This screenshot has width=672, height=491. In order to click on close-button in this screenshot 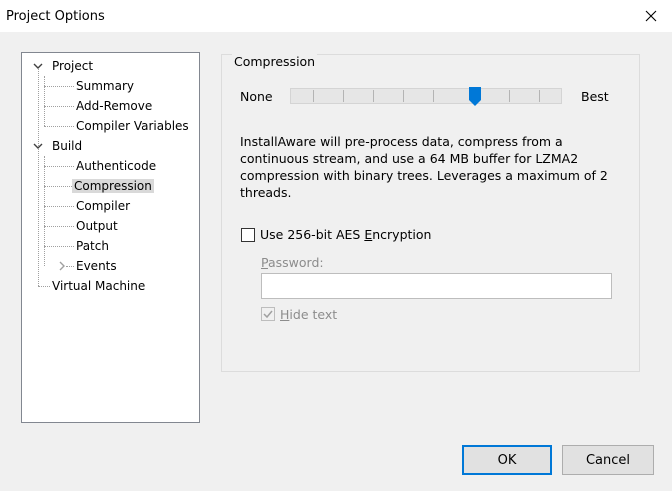, I will do `click(651, 16)`.